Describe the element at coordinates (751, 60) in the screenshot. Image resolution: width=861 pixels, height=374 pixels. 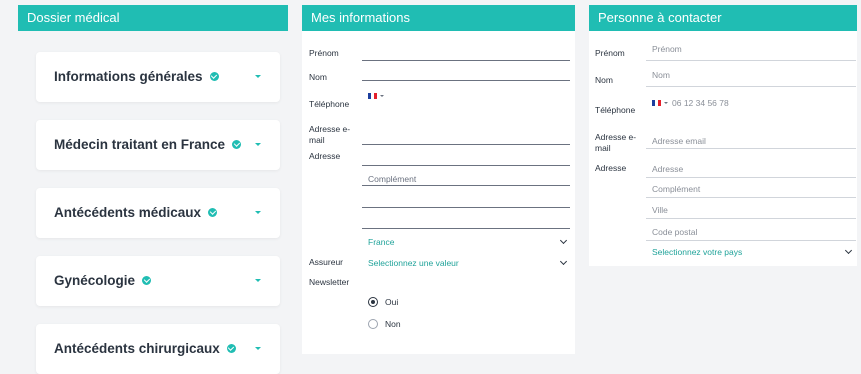
I see `contact-prenom-underline` at that location.